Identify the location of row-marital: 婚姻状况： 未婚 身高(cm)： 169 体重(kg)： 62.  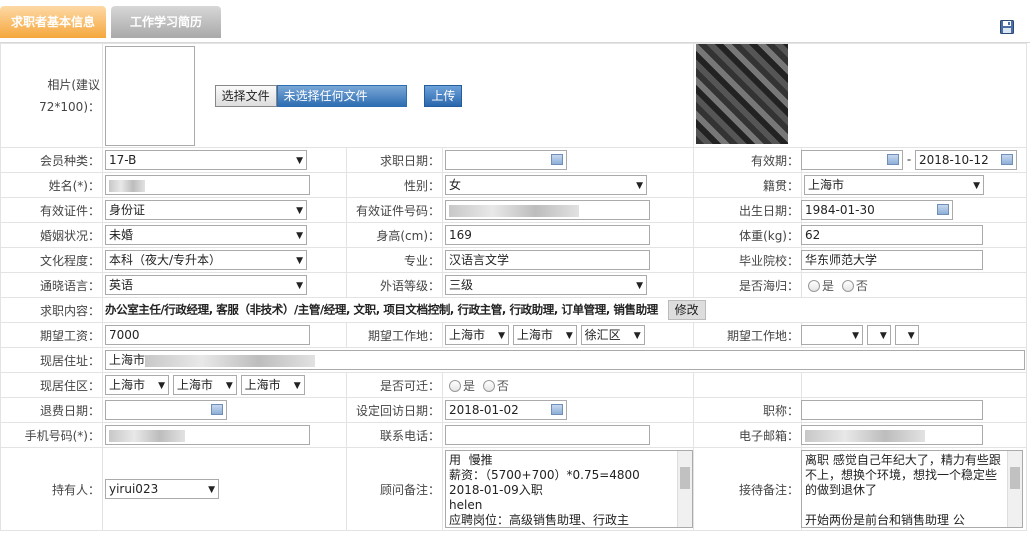
(513, 235).